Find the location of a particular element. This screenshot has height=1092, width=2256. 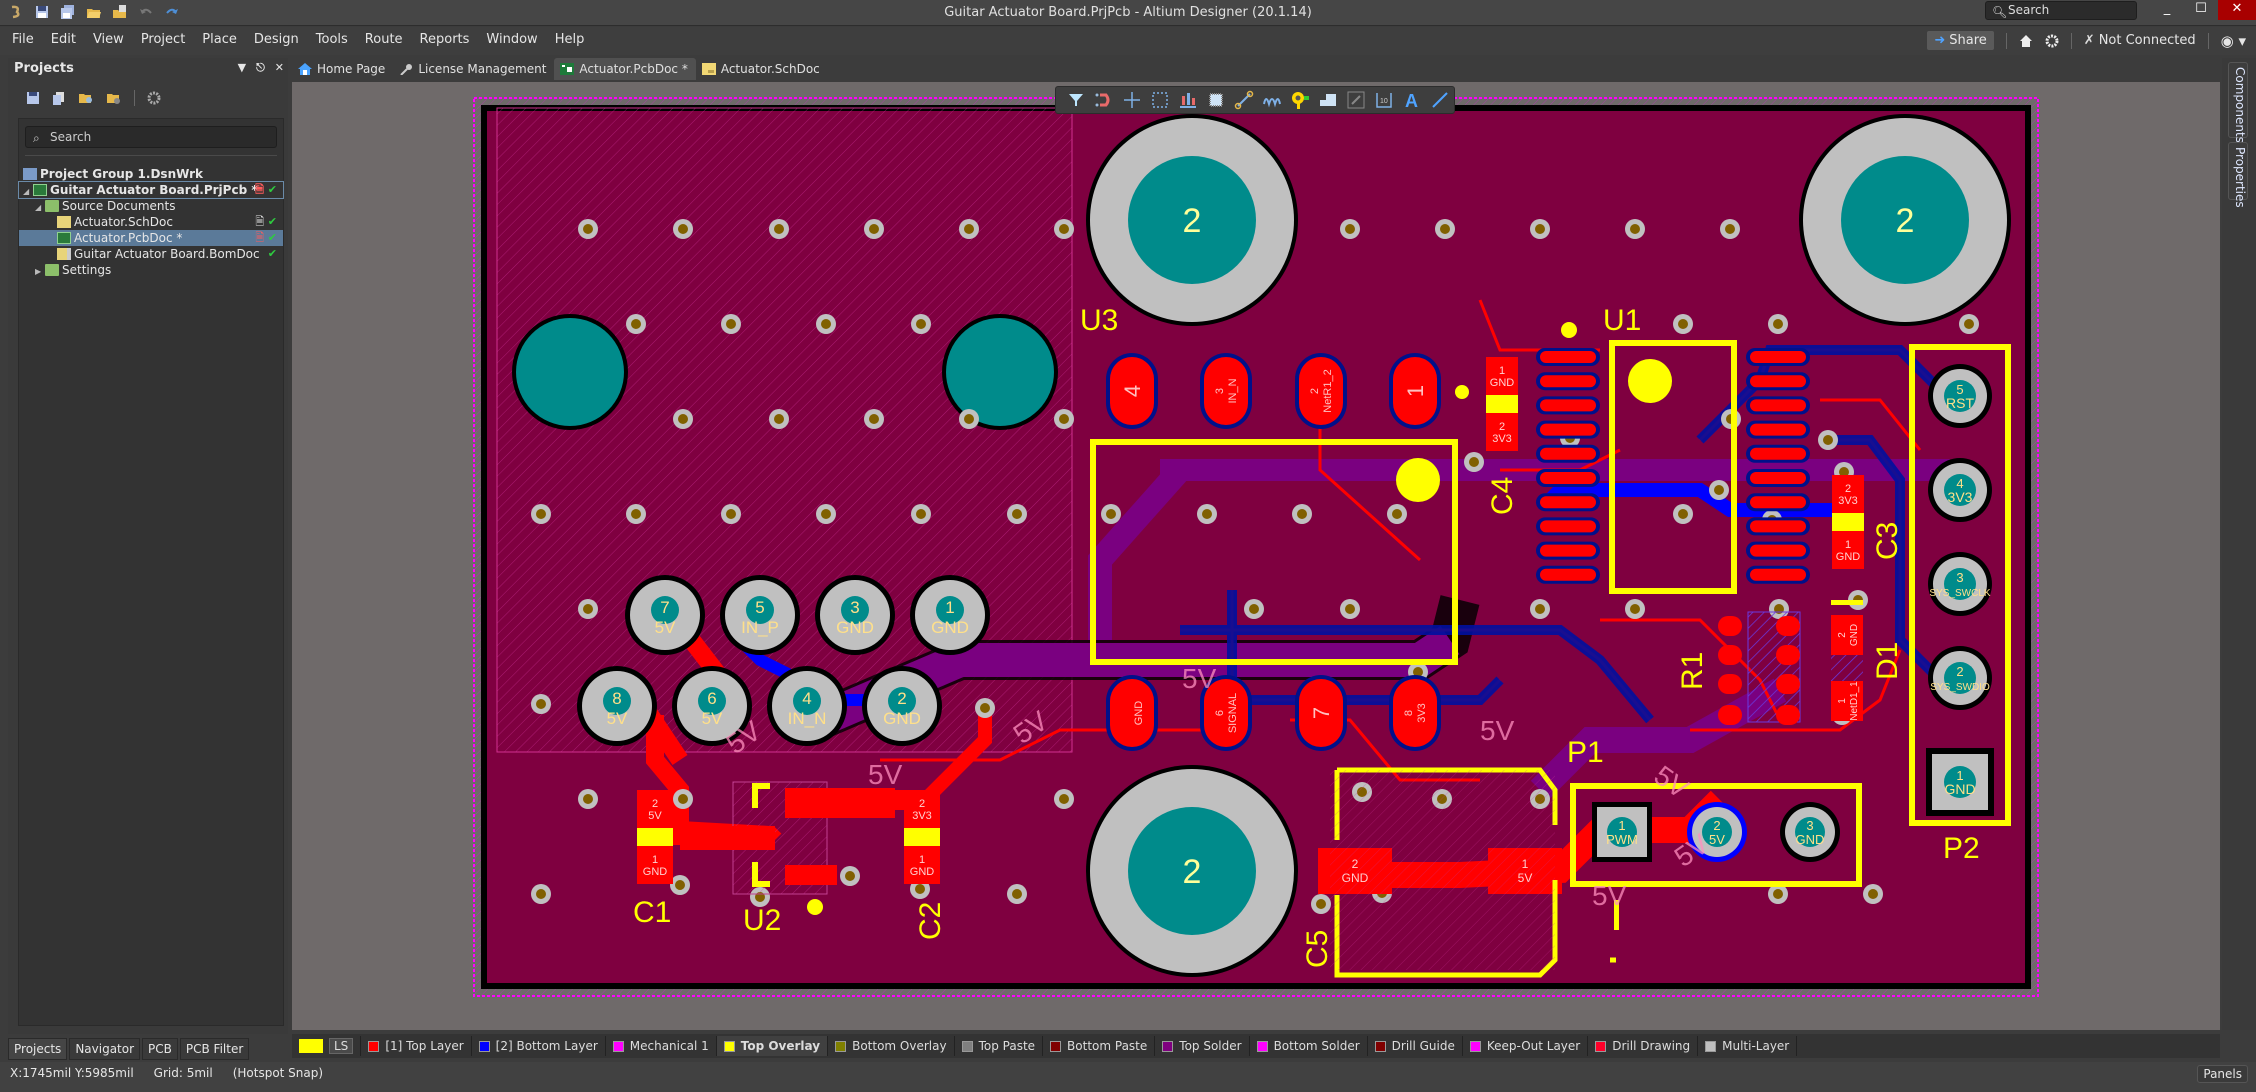

menu-view: View is located at coordinates (108, 39).